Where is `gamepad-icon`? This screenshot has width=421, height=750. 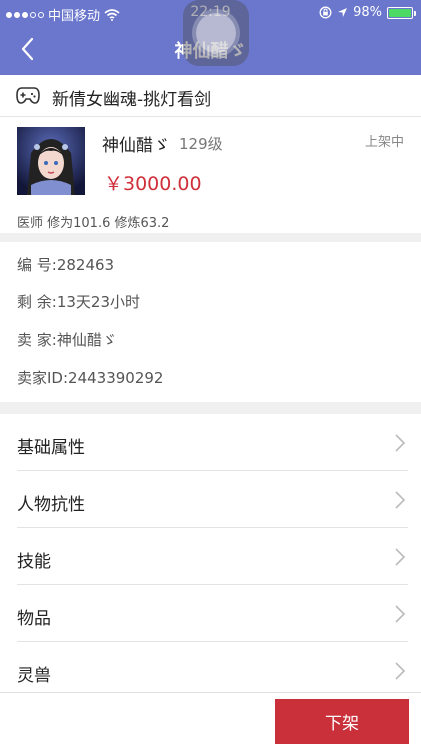
gamepad-icon is located at coordinates (28, 95).